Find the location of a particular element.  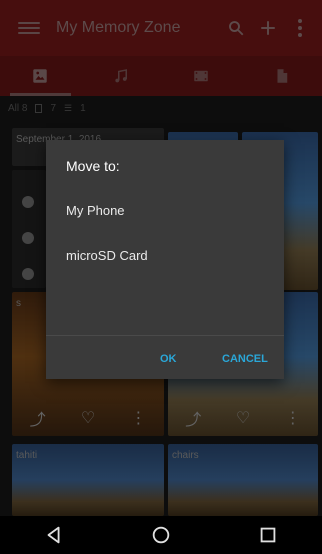

dialog-divider is located at coordinates (165, 335).